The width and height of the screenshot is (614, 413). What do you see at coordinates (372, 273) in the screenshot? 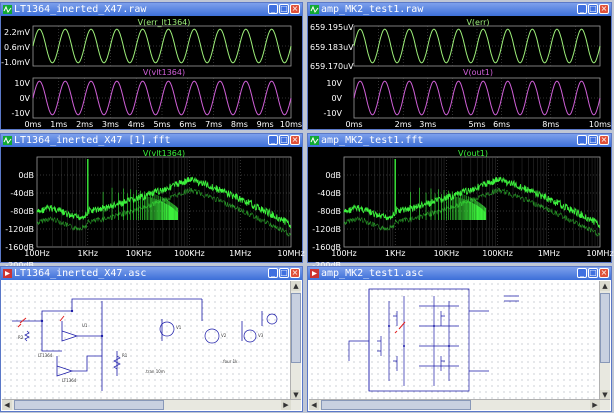
I see `window-title: amp_MK2_test1.asc` at bounding box center [372, 273].